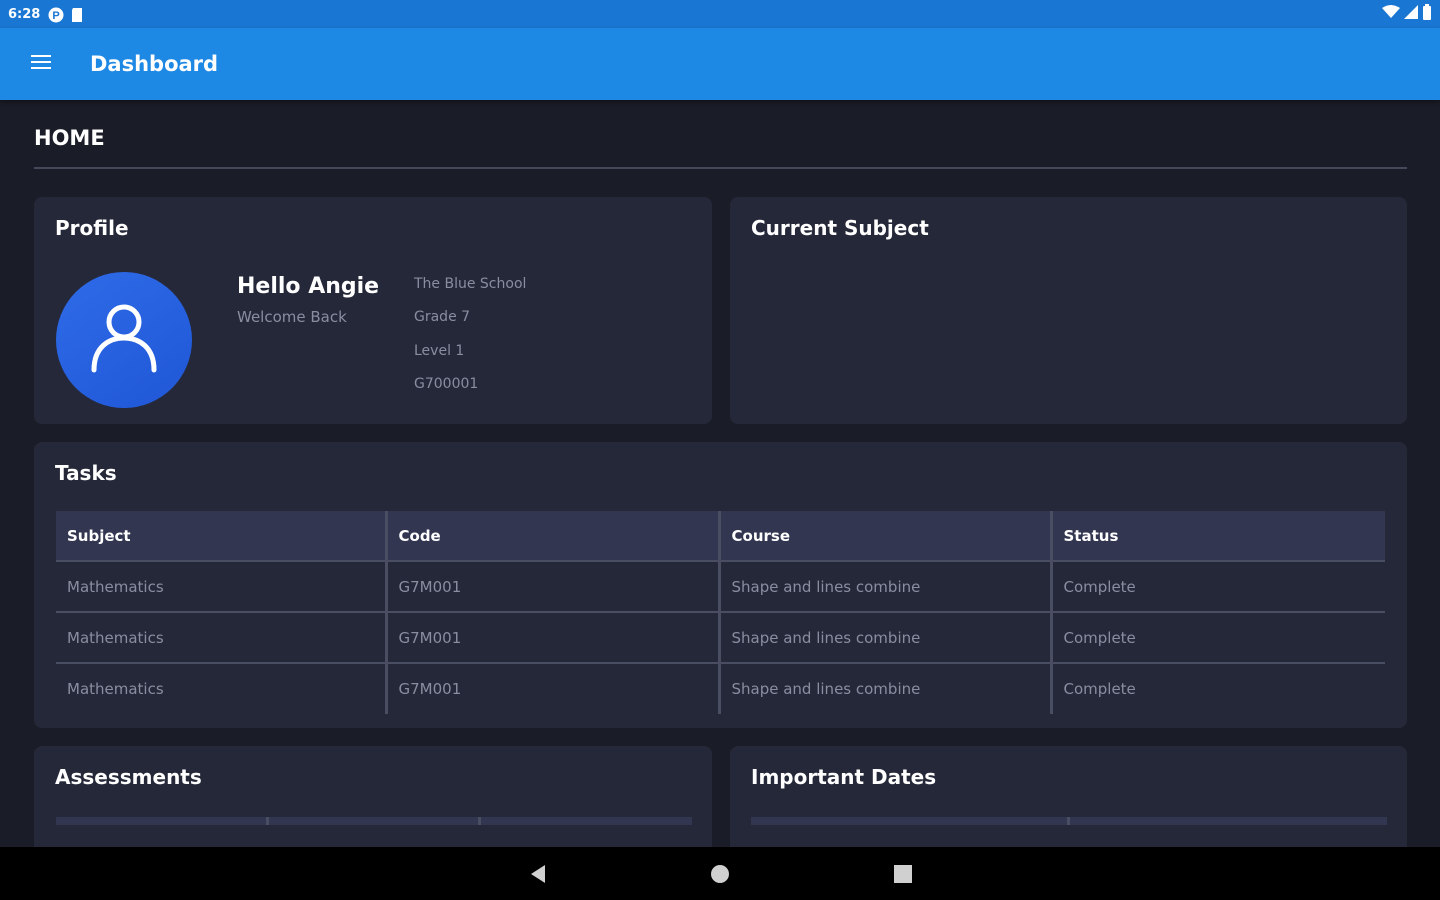  I want to click on level-text: Level 1, so click(439, 351).